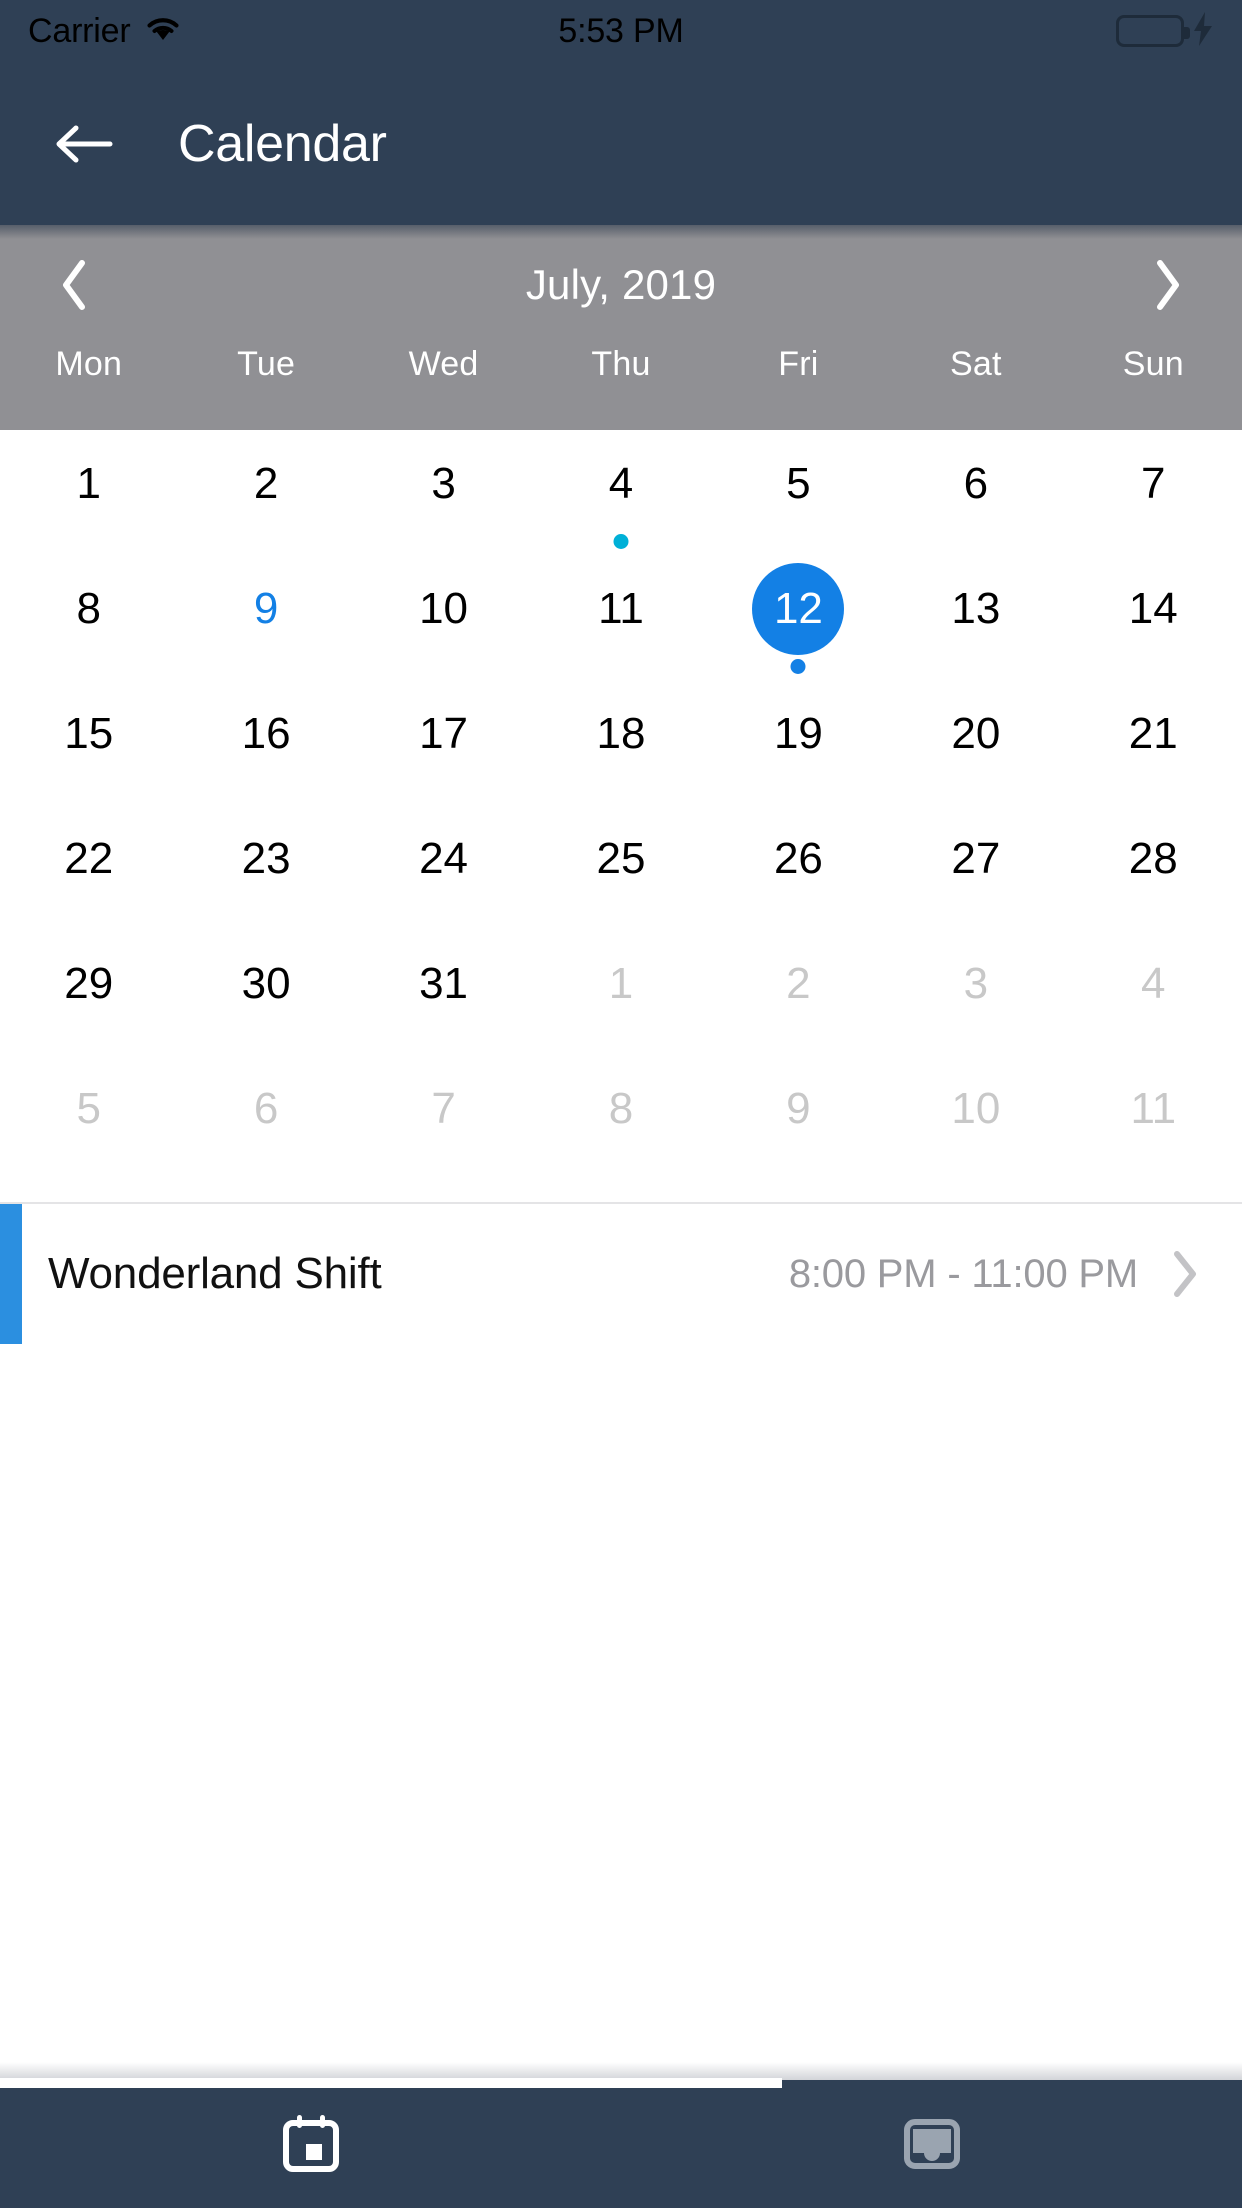  I want to click on calendar-day-25: 25, so click(620, 875).